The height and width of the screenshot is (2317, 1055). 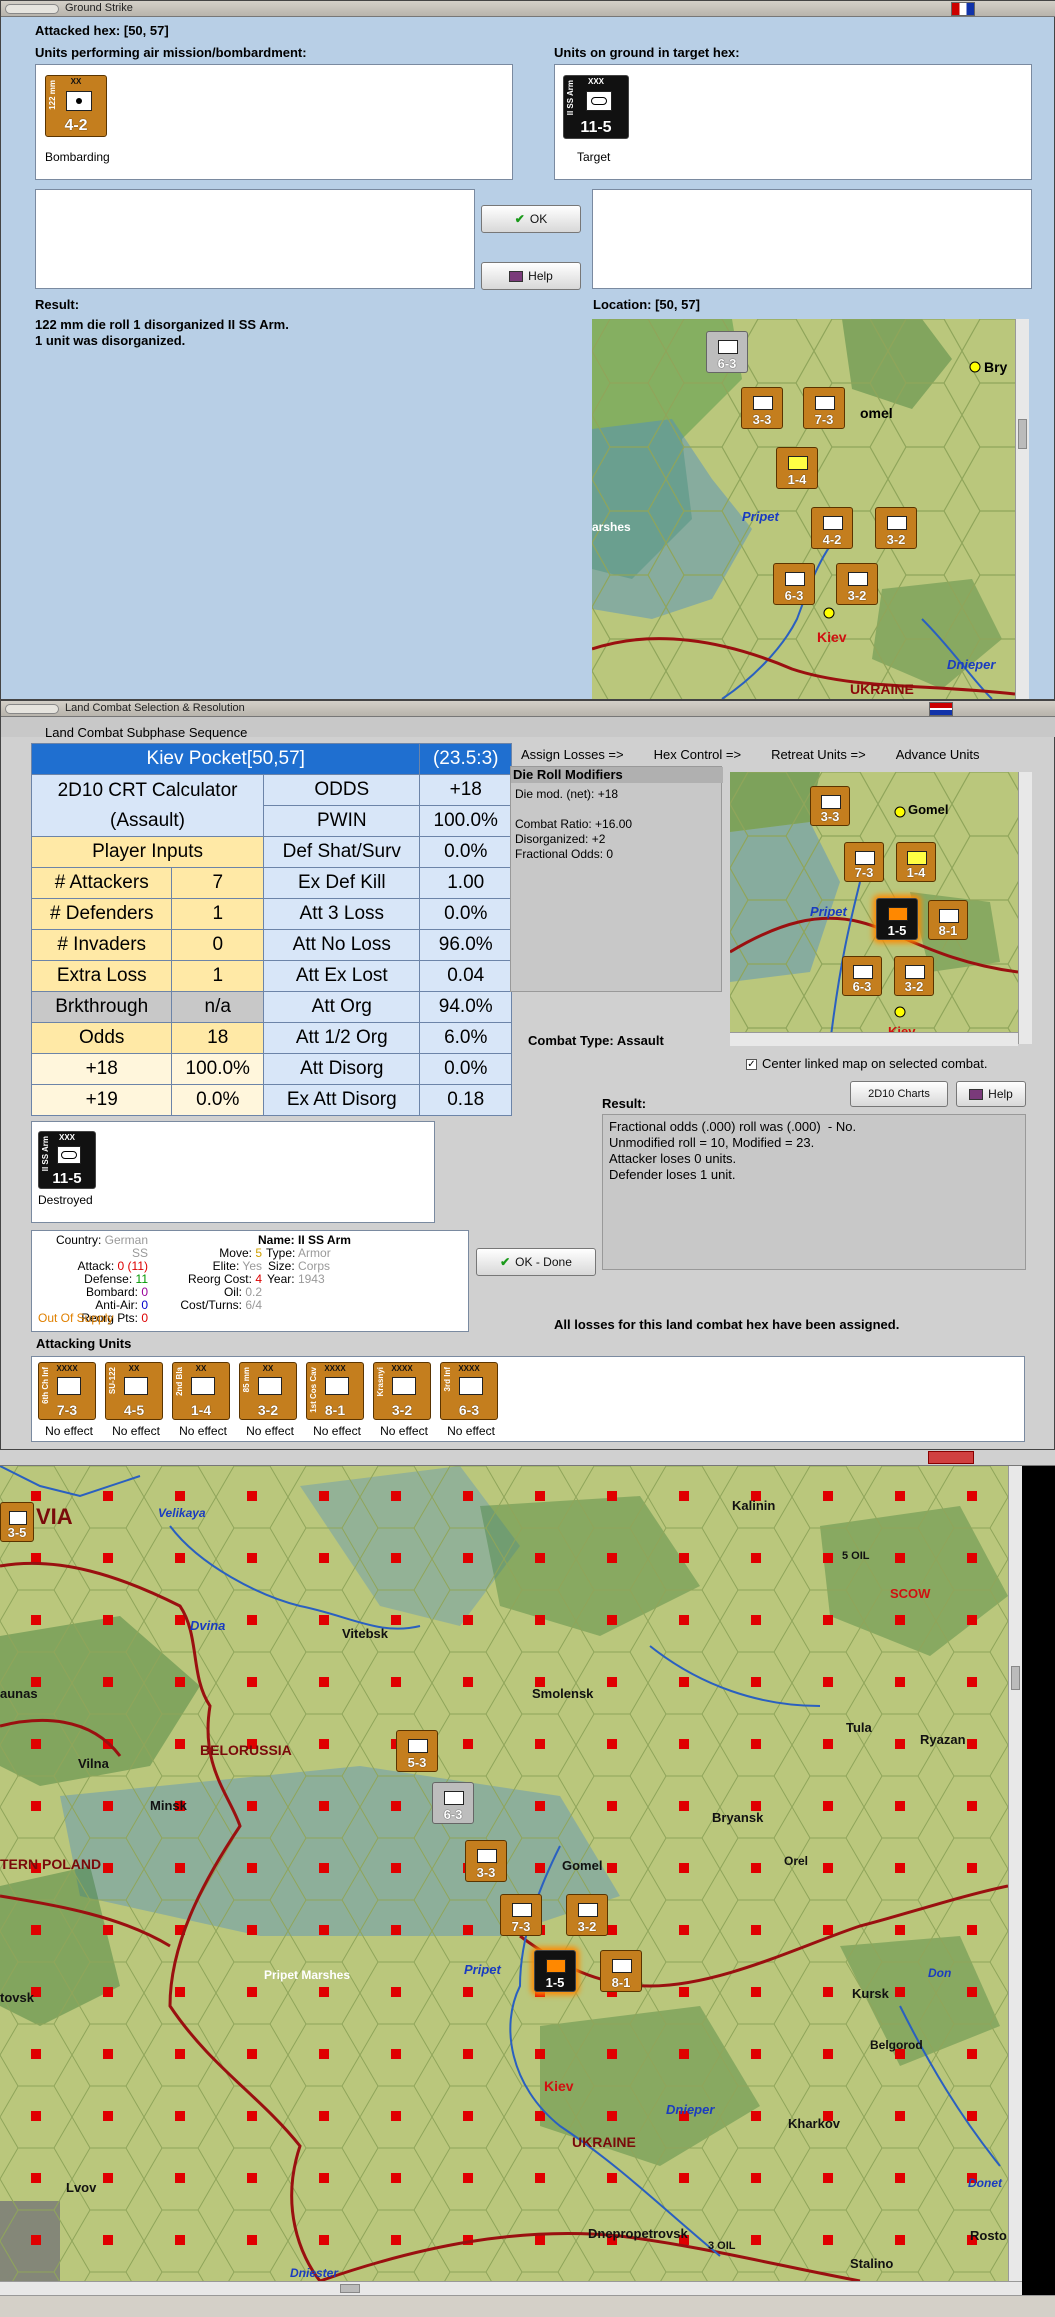 What do you see at coordinates (896, 2045) in the screenshot?
I see `map-label-belgorod: Belgorod` at bounding box center [896, 2045].